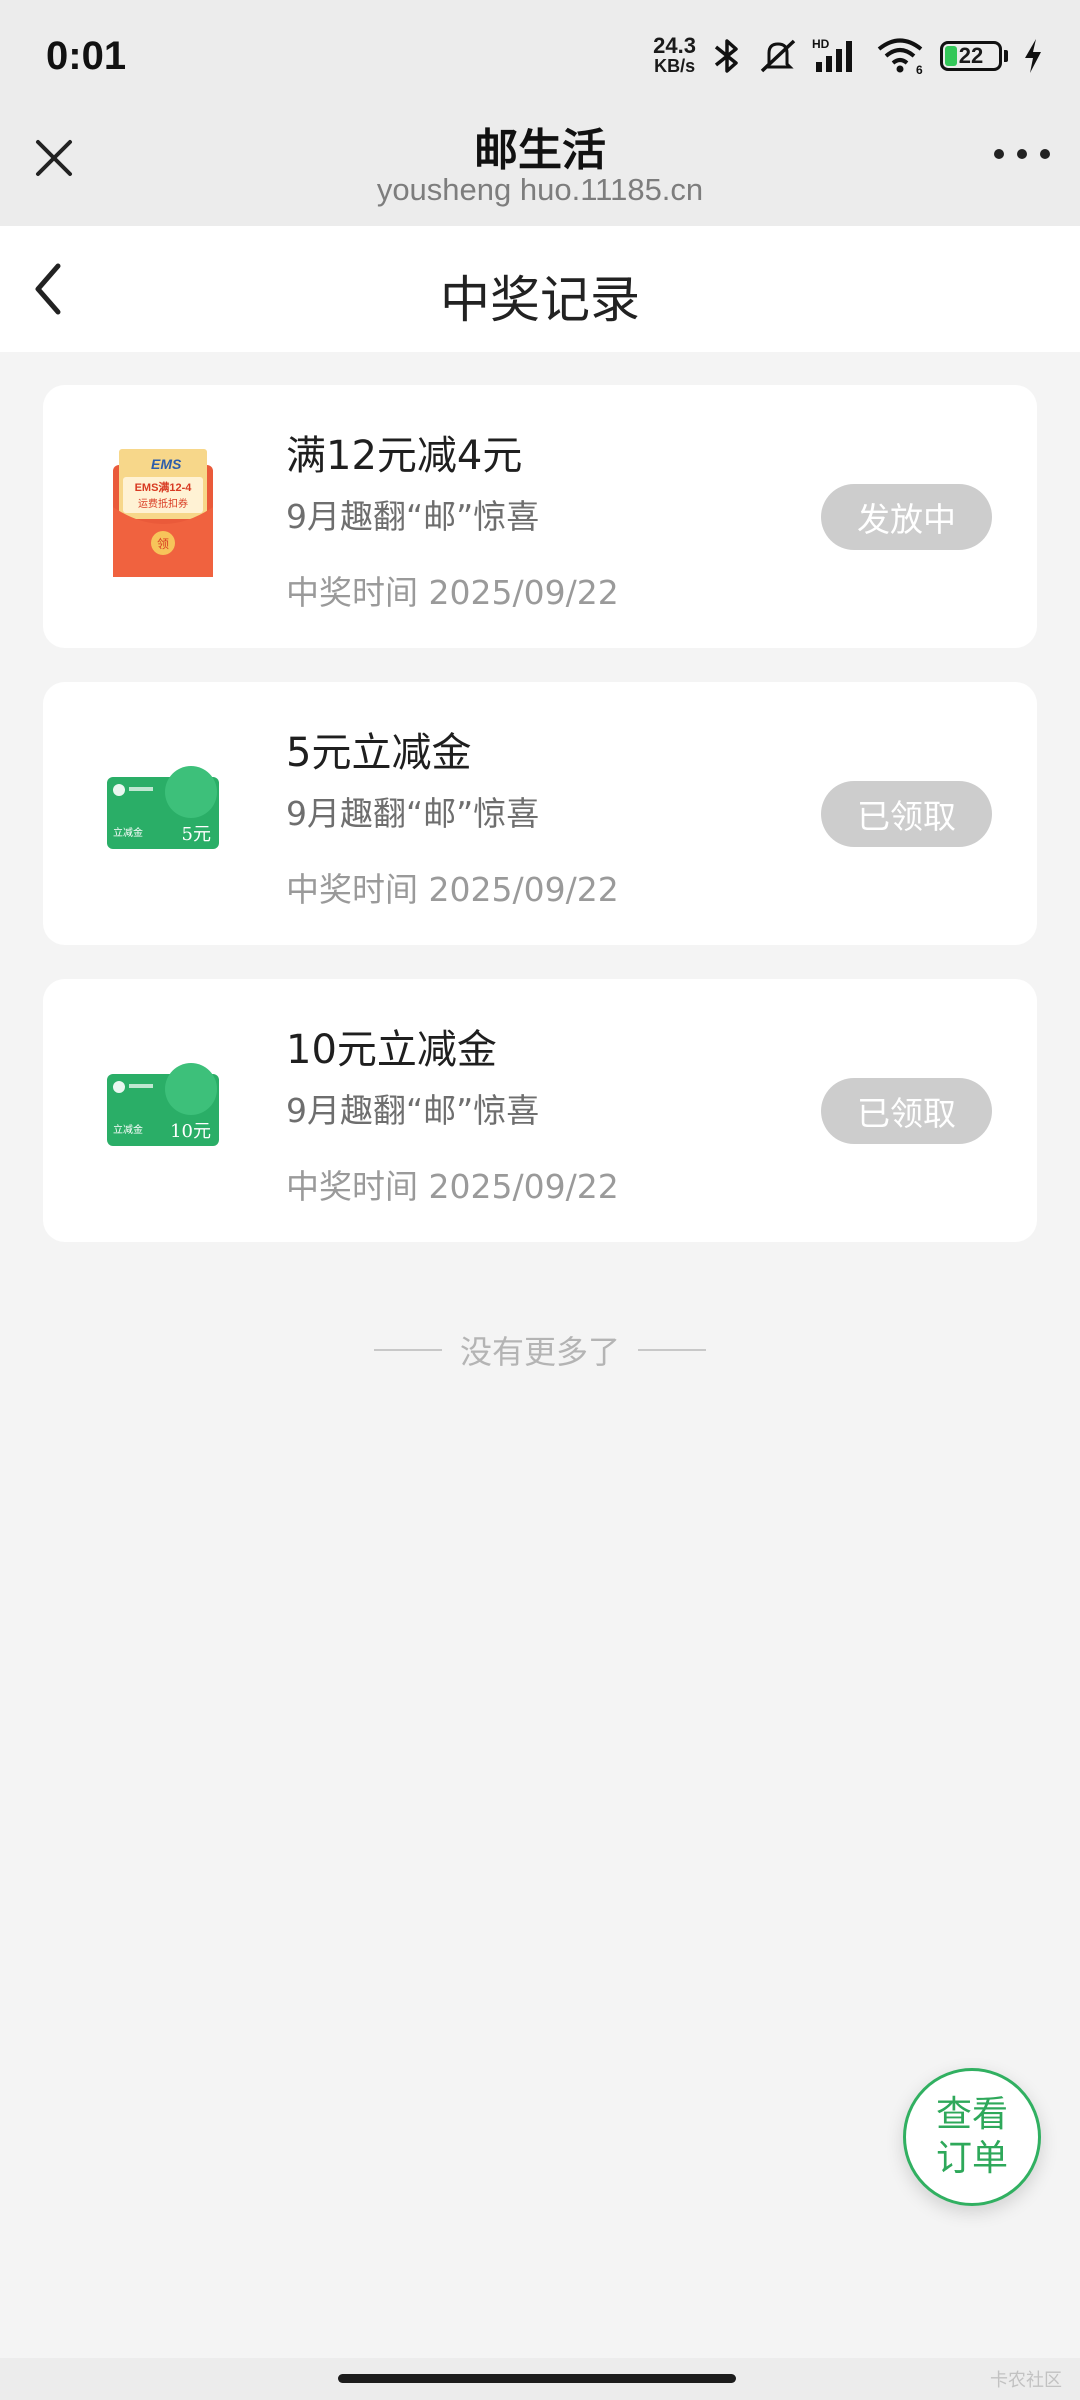  What do you see at coordinates (166, 464) in the screenshot?
I see `svg-text: EMS` at bounding box center [166, 464].